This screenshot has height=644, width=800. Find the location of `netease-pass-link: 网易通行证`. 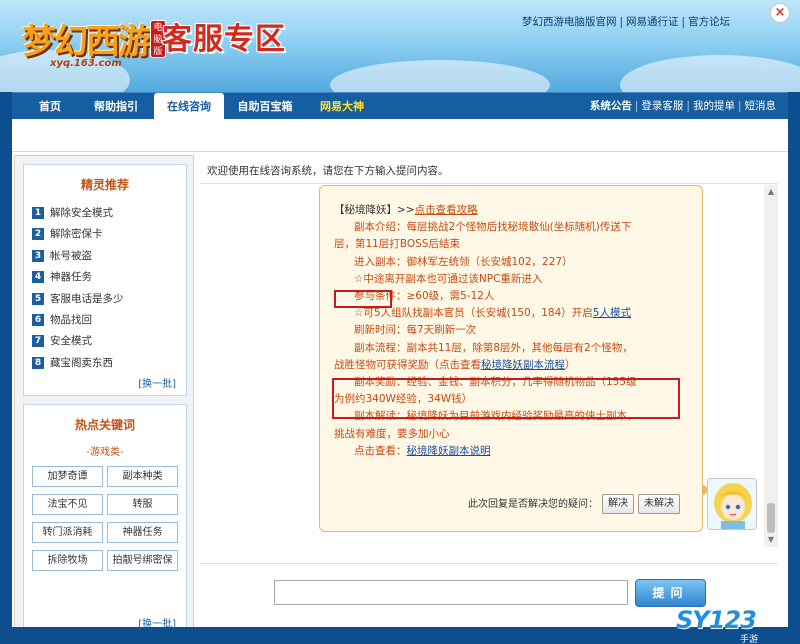

netease-pass-link: 网易通行证 is located at coordinates (652, 22).